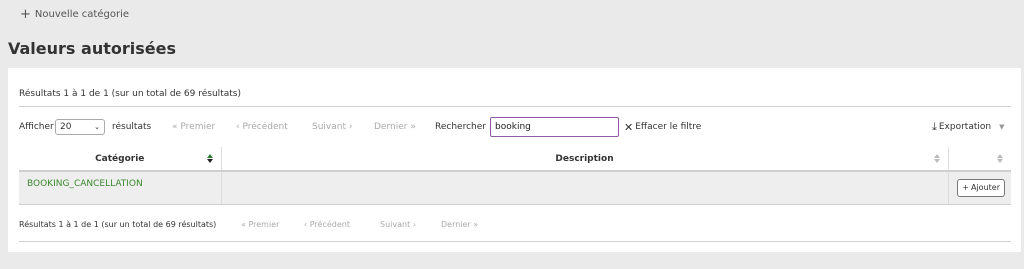 The width and height of the screenshot is (1024, 269). I want to click on length-label-after: résultats, so click(132, 127).